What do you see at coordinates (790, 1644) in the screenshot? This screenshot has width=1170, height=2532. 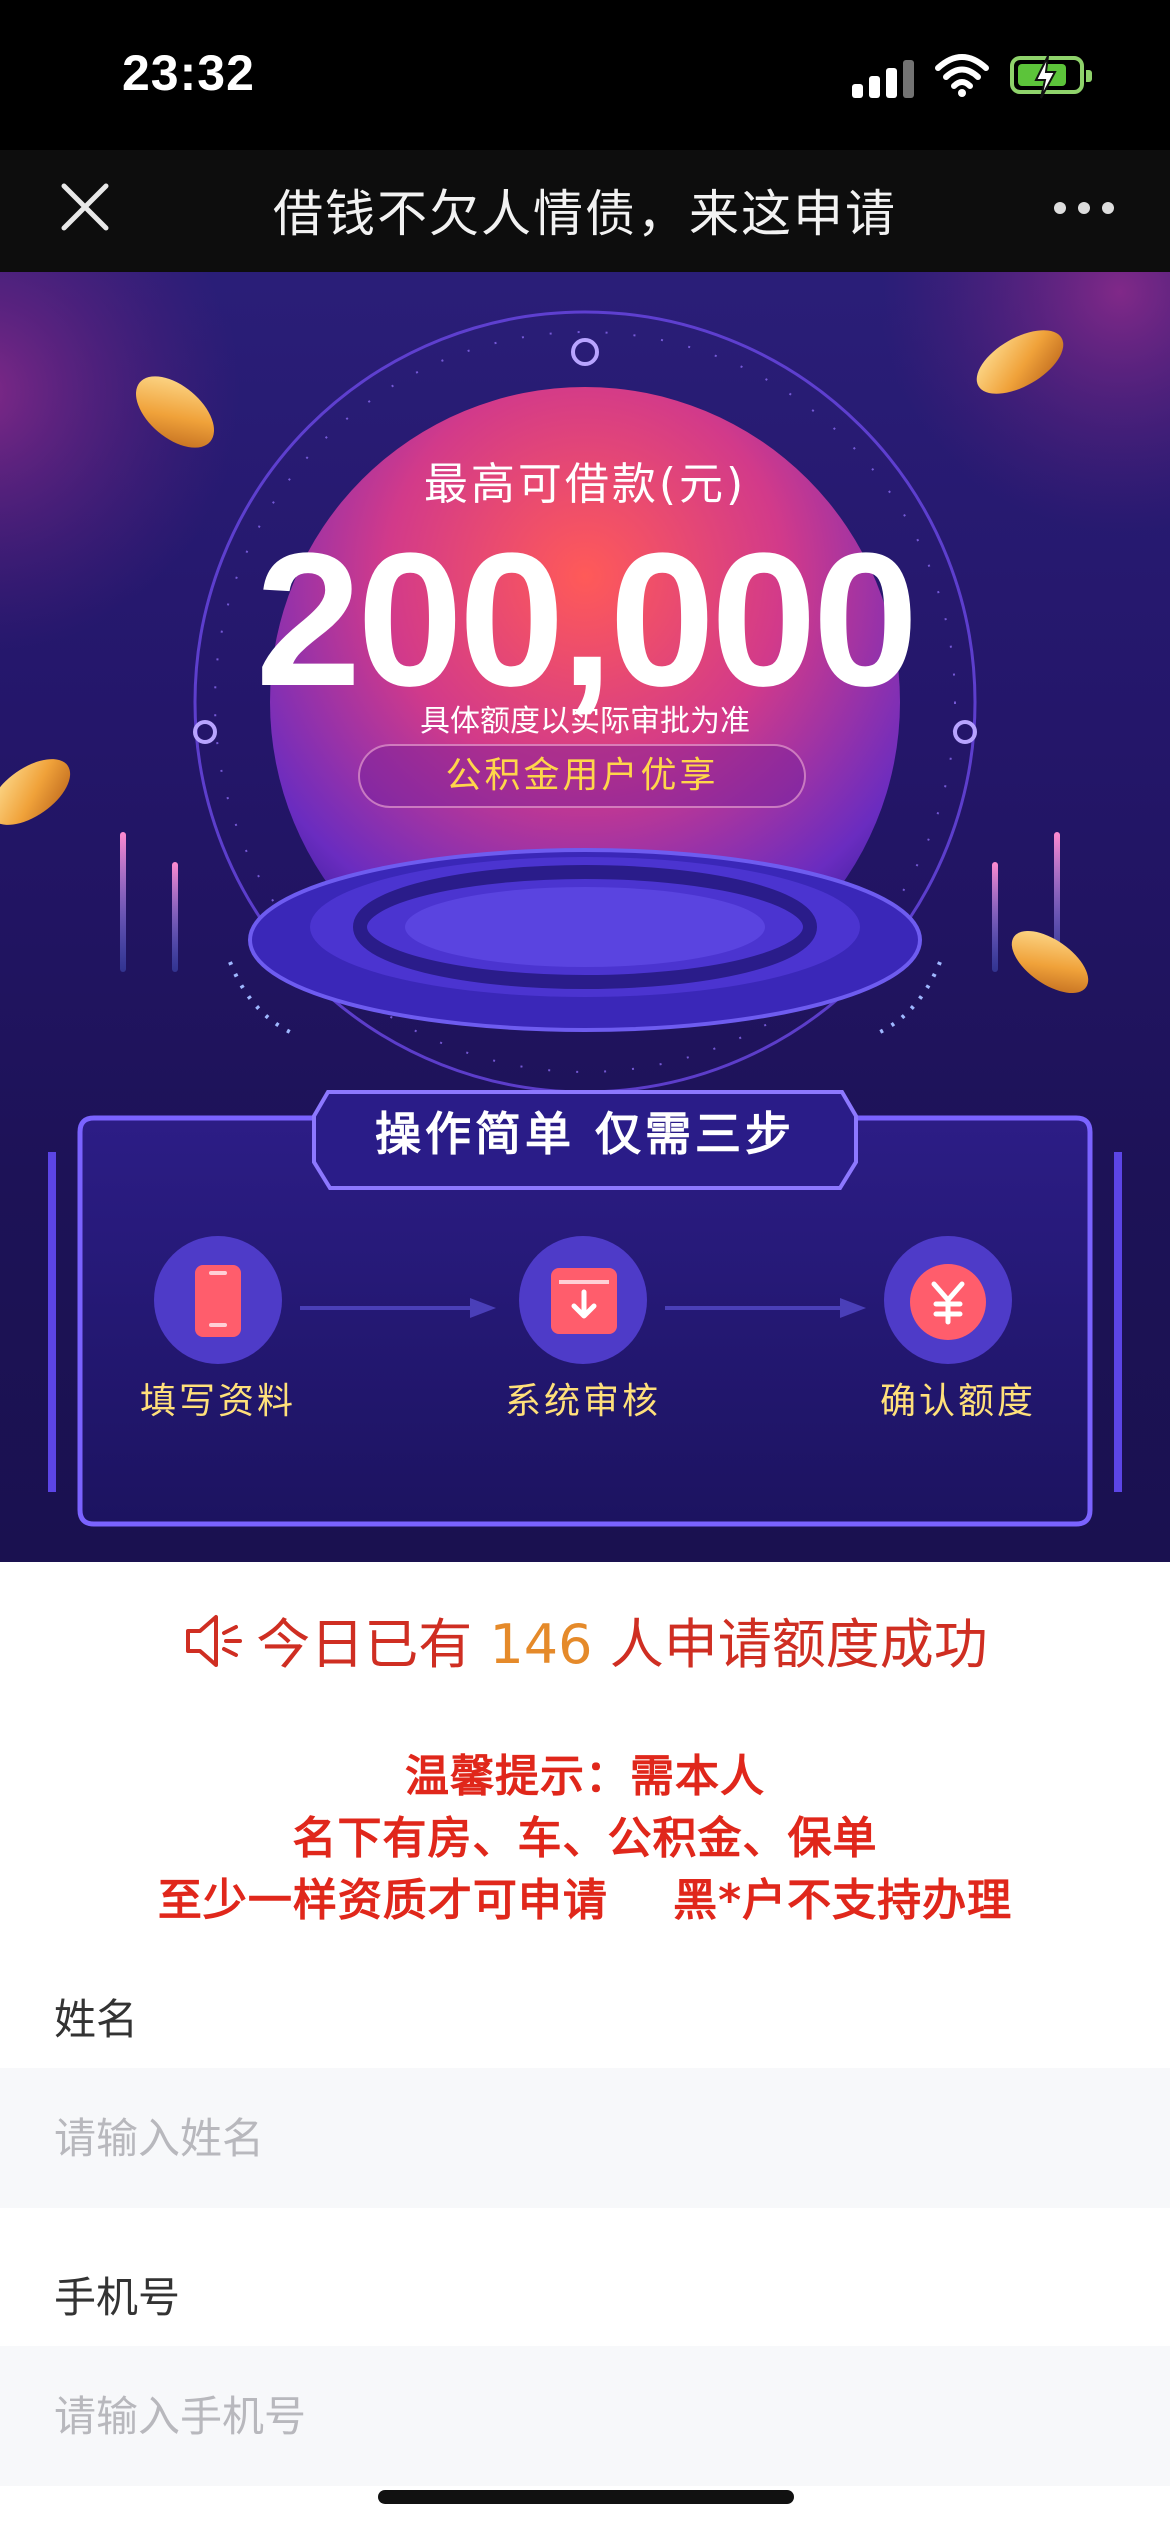 I see `ticker-suffix: 人申请额度成功` at bounding box center [790, 1644].